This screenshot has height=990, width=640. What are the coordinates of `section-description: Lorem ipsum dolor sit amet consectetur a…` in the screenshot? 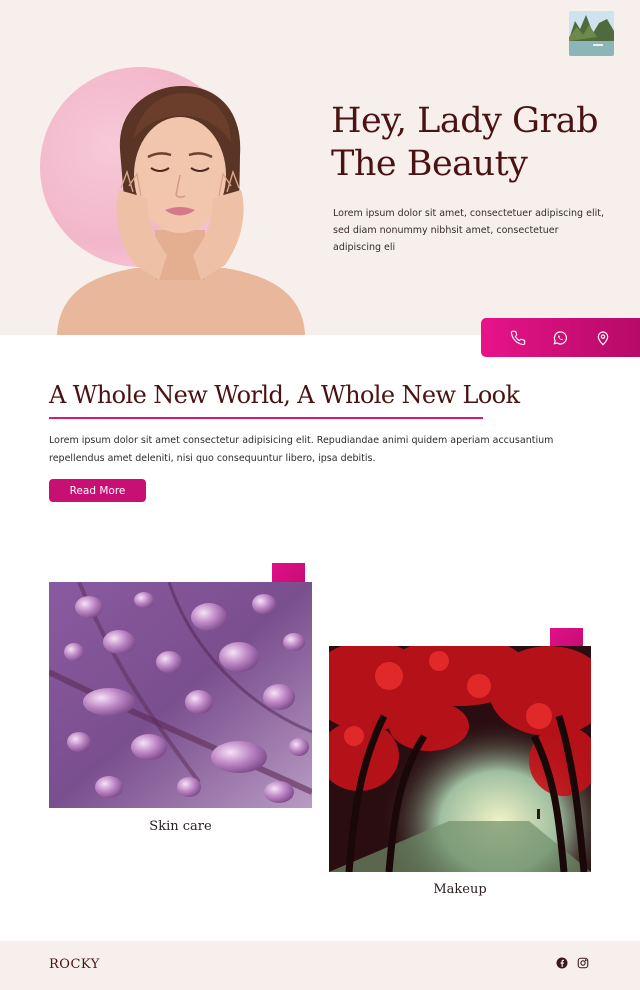 It's located at (301, 449).